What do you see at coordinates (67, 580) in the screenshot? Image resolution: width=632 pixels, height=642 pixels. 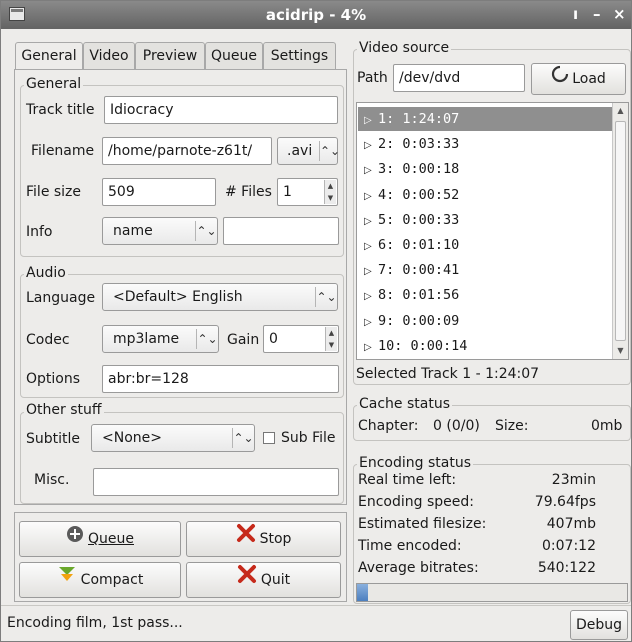 I see `compact-icon` at bounding box center [67, 580].